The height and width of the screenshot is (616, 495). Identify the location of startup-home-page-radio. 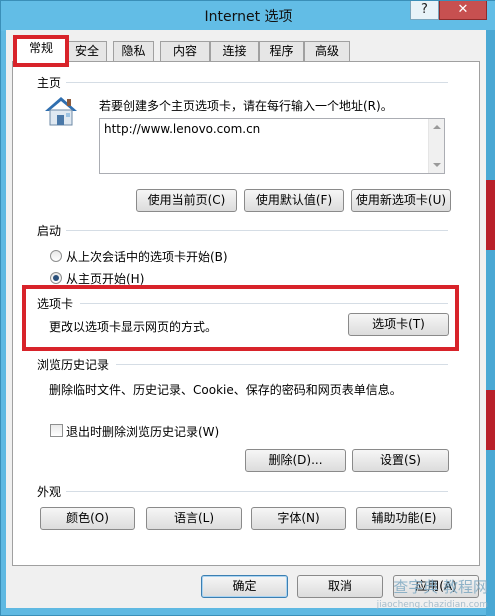
(56, 278).